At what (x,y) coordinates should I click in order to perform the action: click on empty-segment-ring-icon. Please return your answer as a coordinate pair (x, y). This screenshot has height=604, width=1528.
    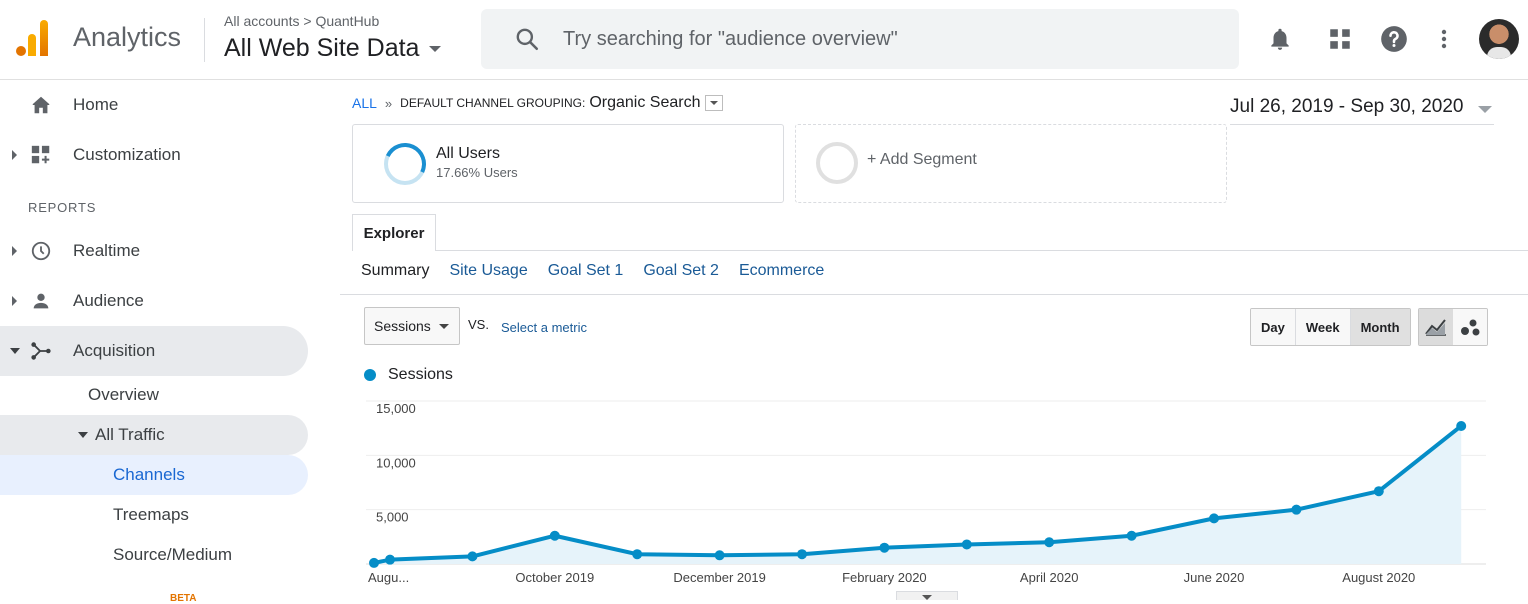
    Looking at the image, I should click on (837, 163).